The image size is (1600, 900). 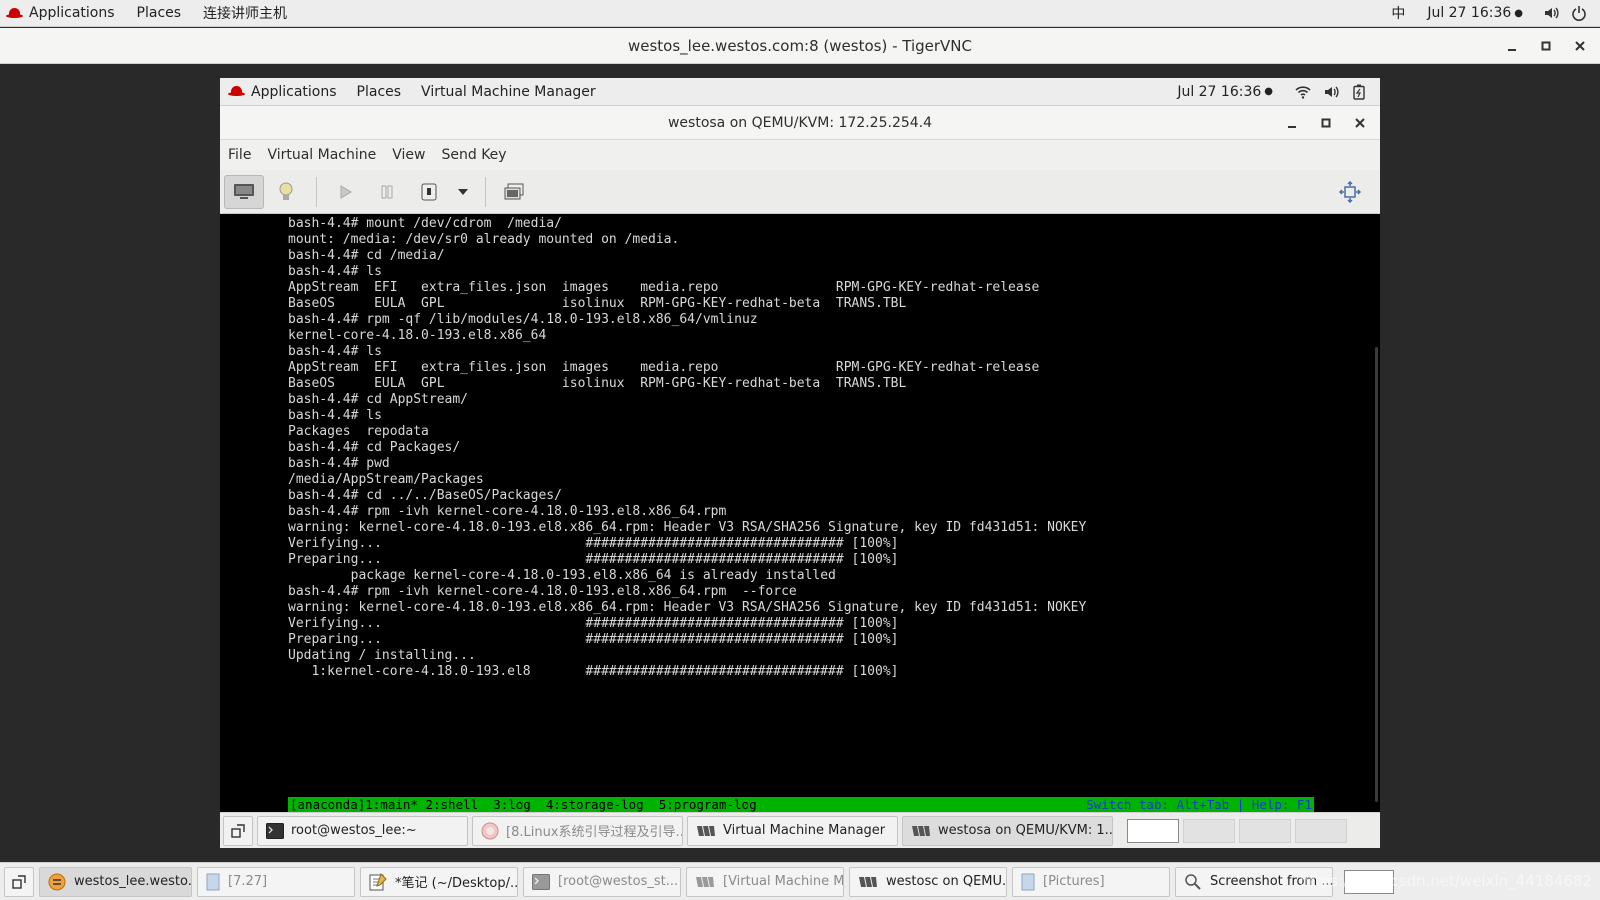 I want to click on places-menu: Places, so click(x=159, y=13).